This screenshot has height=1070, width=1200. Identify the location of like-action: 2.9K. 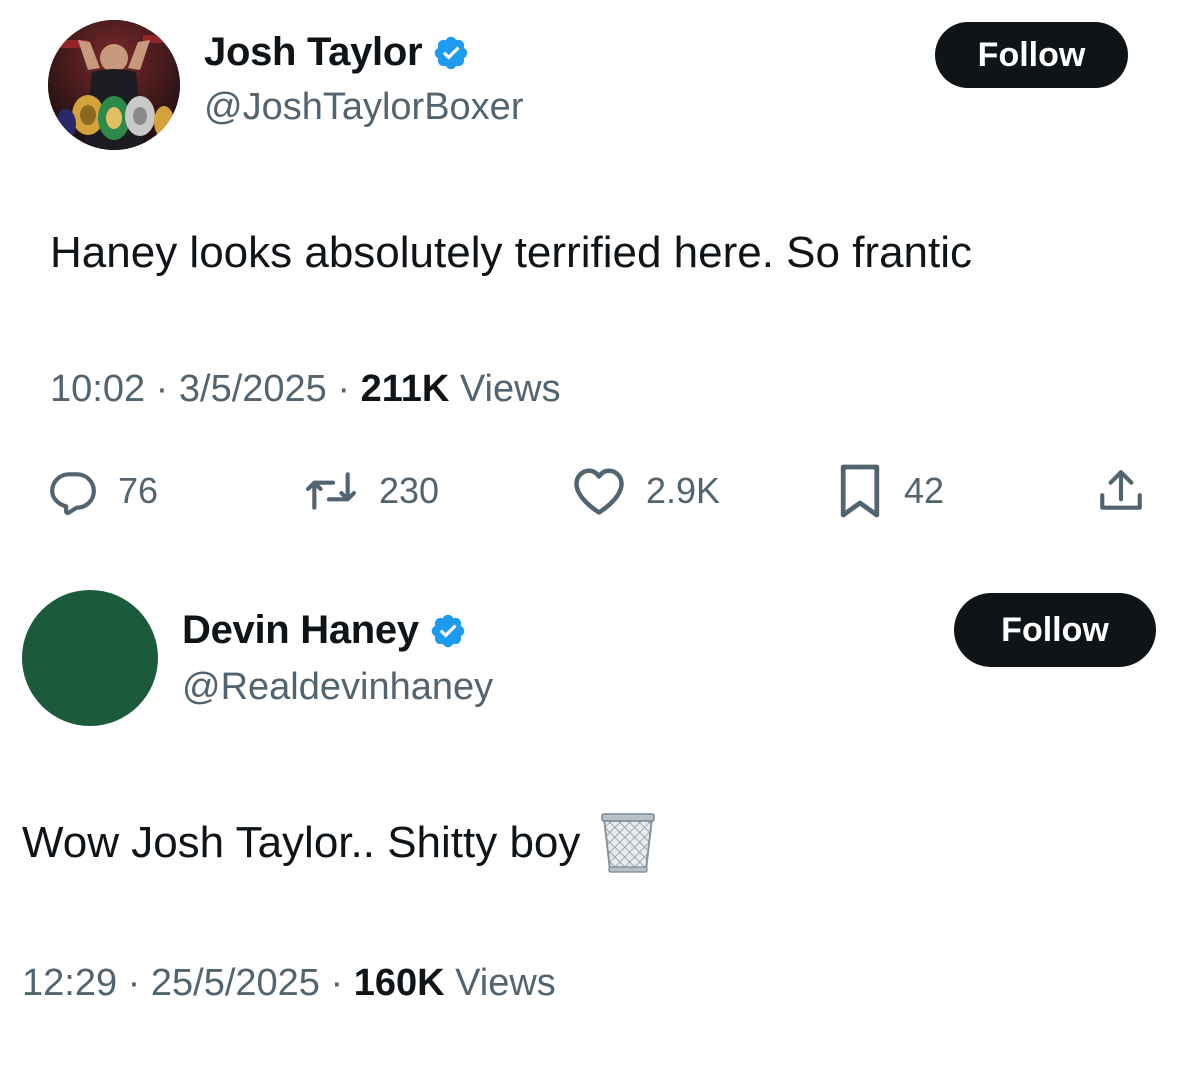
(646, 491).